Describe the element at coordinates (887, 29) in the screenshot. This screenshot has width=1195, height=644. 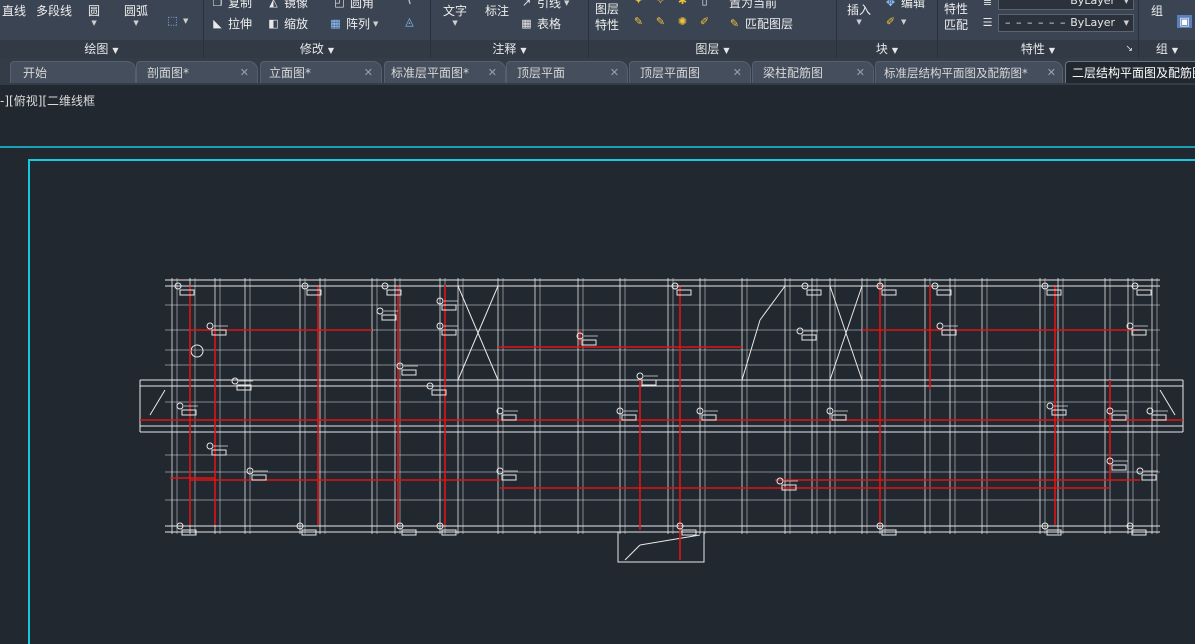
I see `block-panel: 插入 ▼ ✥ 编辑 ✐ ▼ 块 ▼` at that location.